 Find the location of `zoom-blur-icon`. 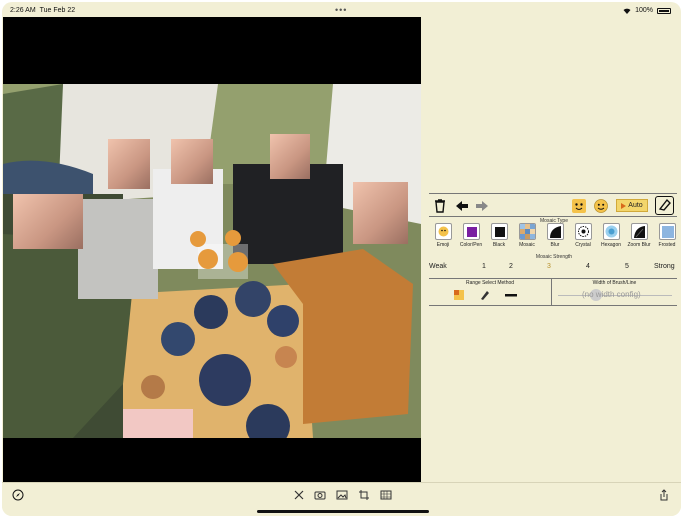

zoom-blur-icon is located at coordinates (639, 231).